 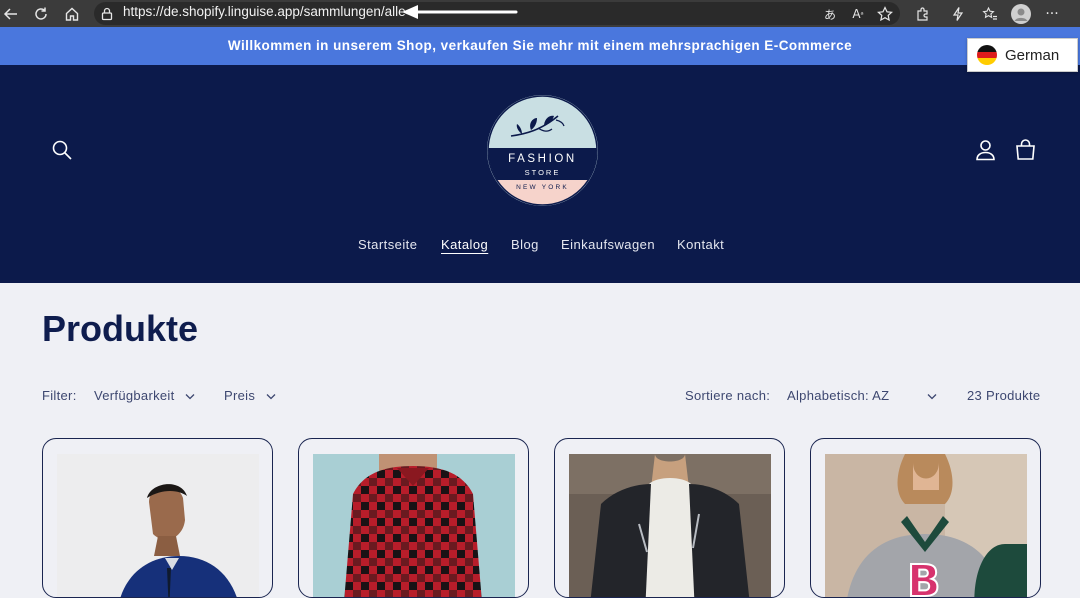 What do you see at coordinates (134, 395) in the screenshot?
I see `filter-availability-label: Verfügbarkeit` at bounding box center [134, 395].